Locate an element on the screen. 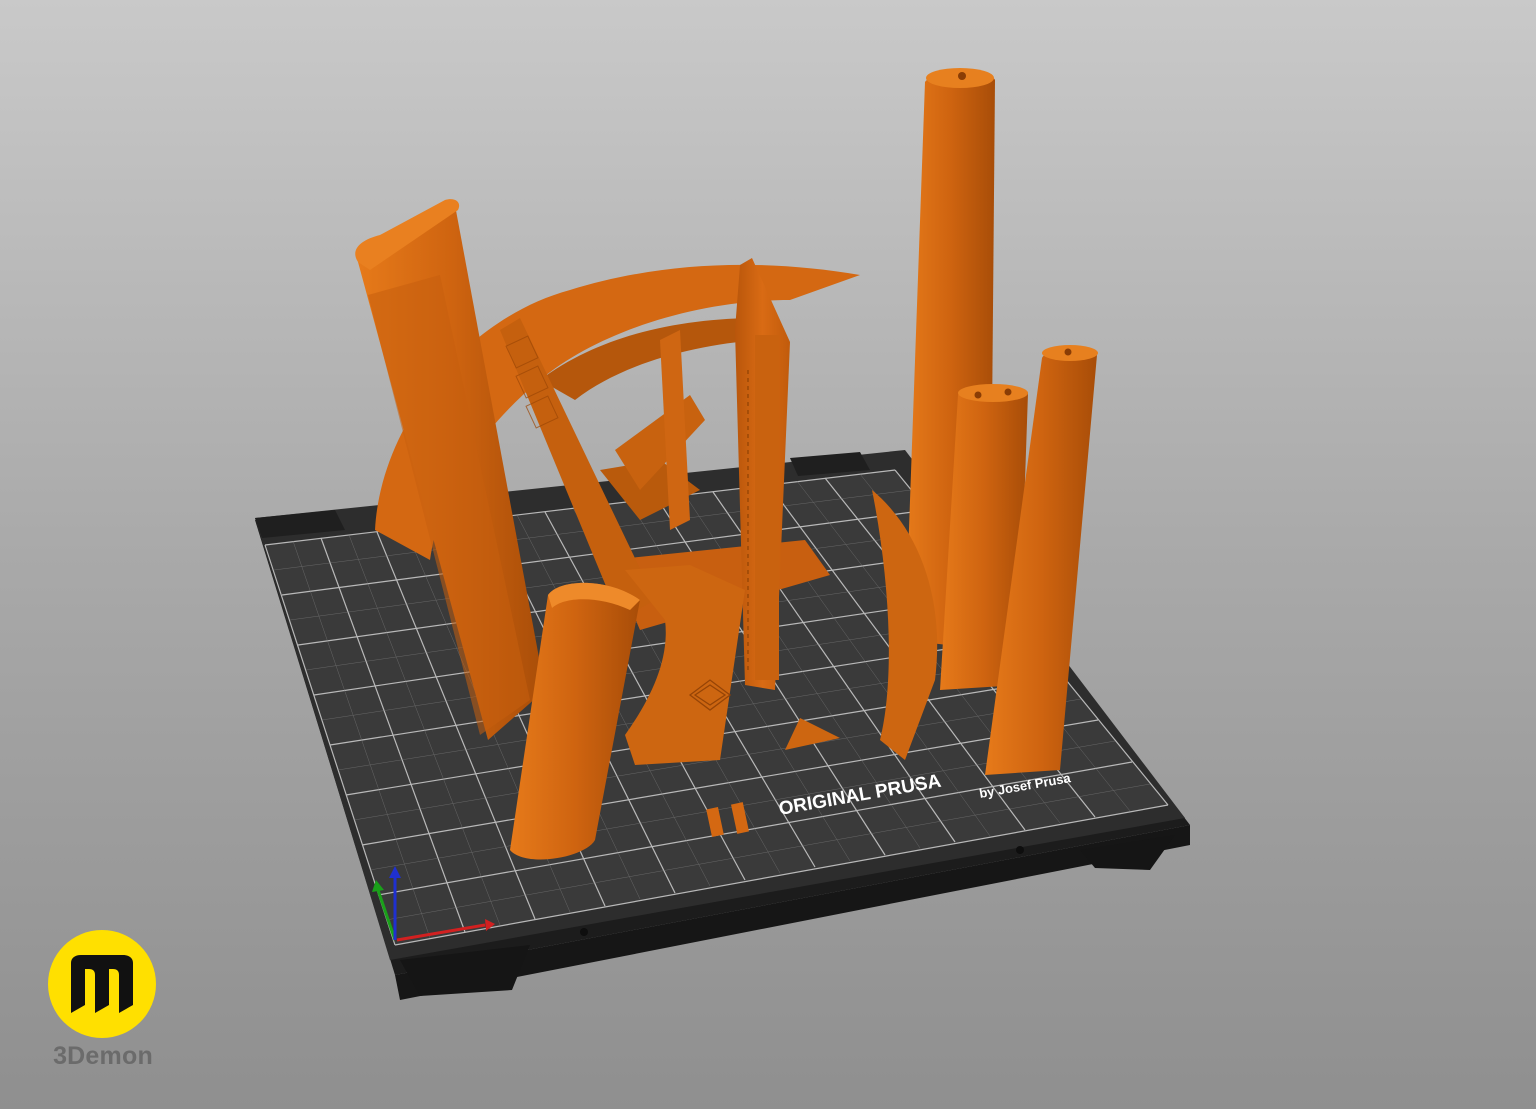 This screenshot has width=1536, height=1109. brand-name: 3Demon is located at coordinates (103, 1056).